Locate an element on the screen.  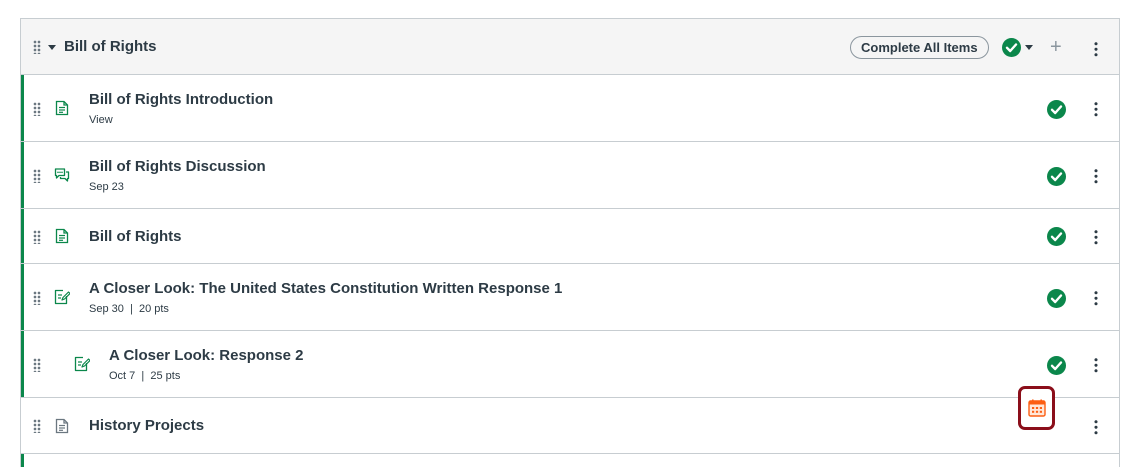
publish-menu-caret-icon is located at coordinates (1029, 47).